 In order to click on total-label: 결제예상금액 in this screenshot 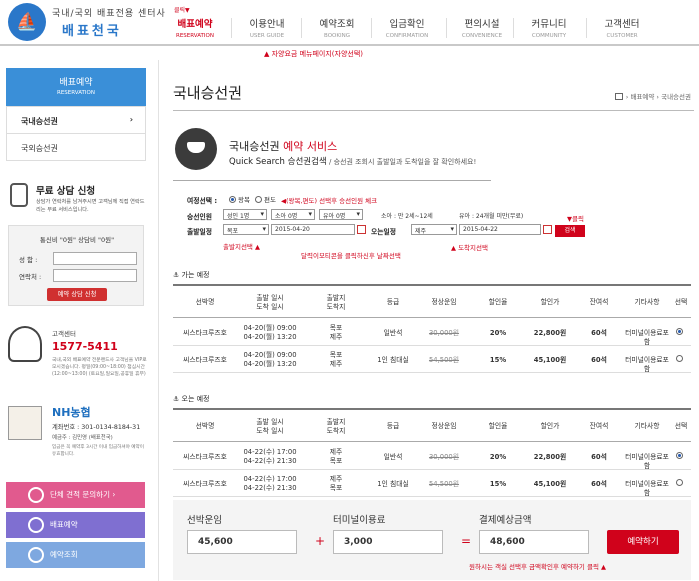, I will do `click(505, 520)`.